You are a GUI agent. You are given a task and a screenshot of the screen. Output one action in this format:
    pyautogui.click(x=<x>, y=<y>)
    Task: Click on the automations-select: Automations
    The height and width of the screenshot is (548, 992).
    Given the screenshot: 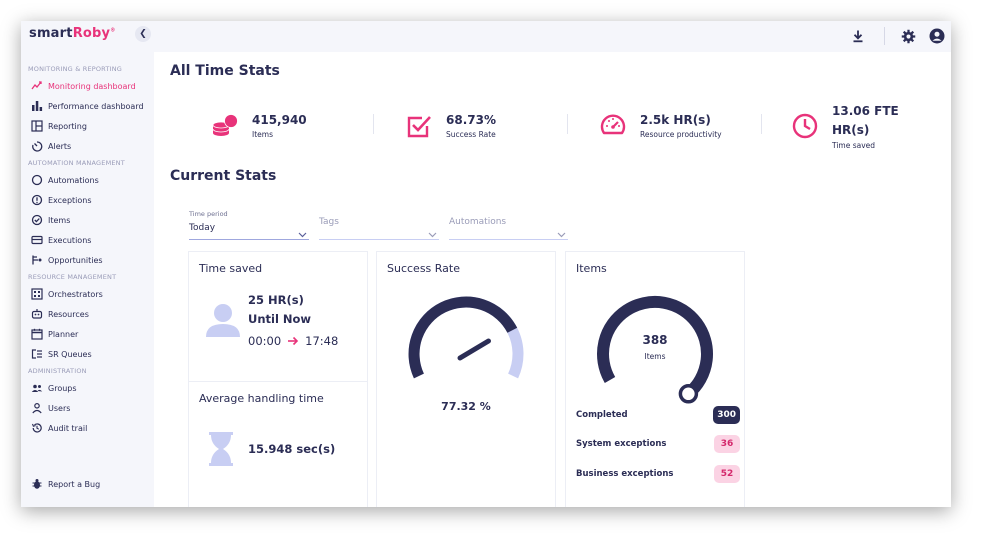 What is the action you would take?
    pyautogui.click(x=508, y=225)
    